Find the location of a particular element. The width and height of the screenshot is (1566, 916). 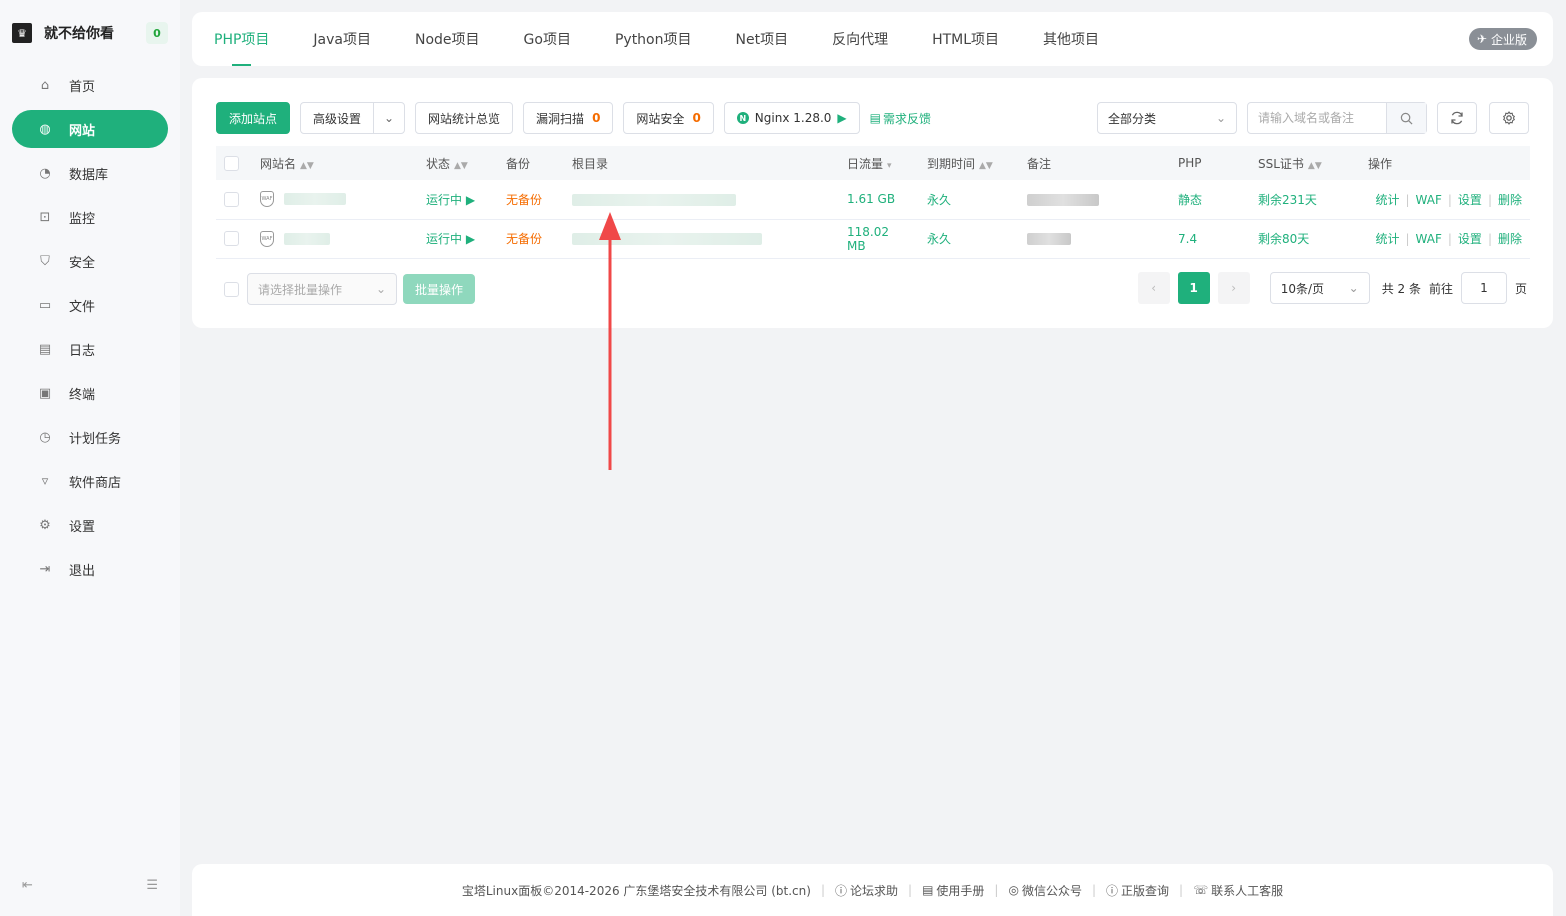

sidebar-item-9: ▿ 软件商店 is located at coordinates (90, 481).